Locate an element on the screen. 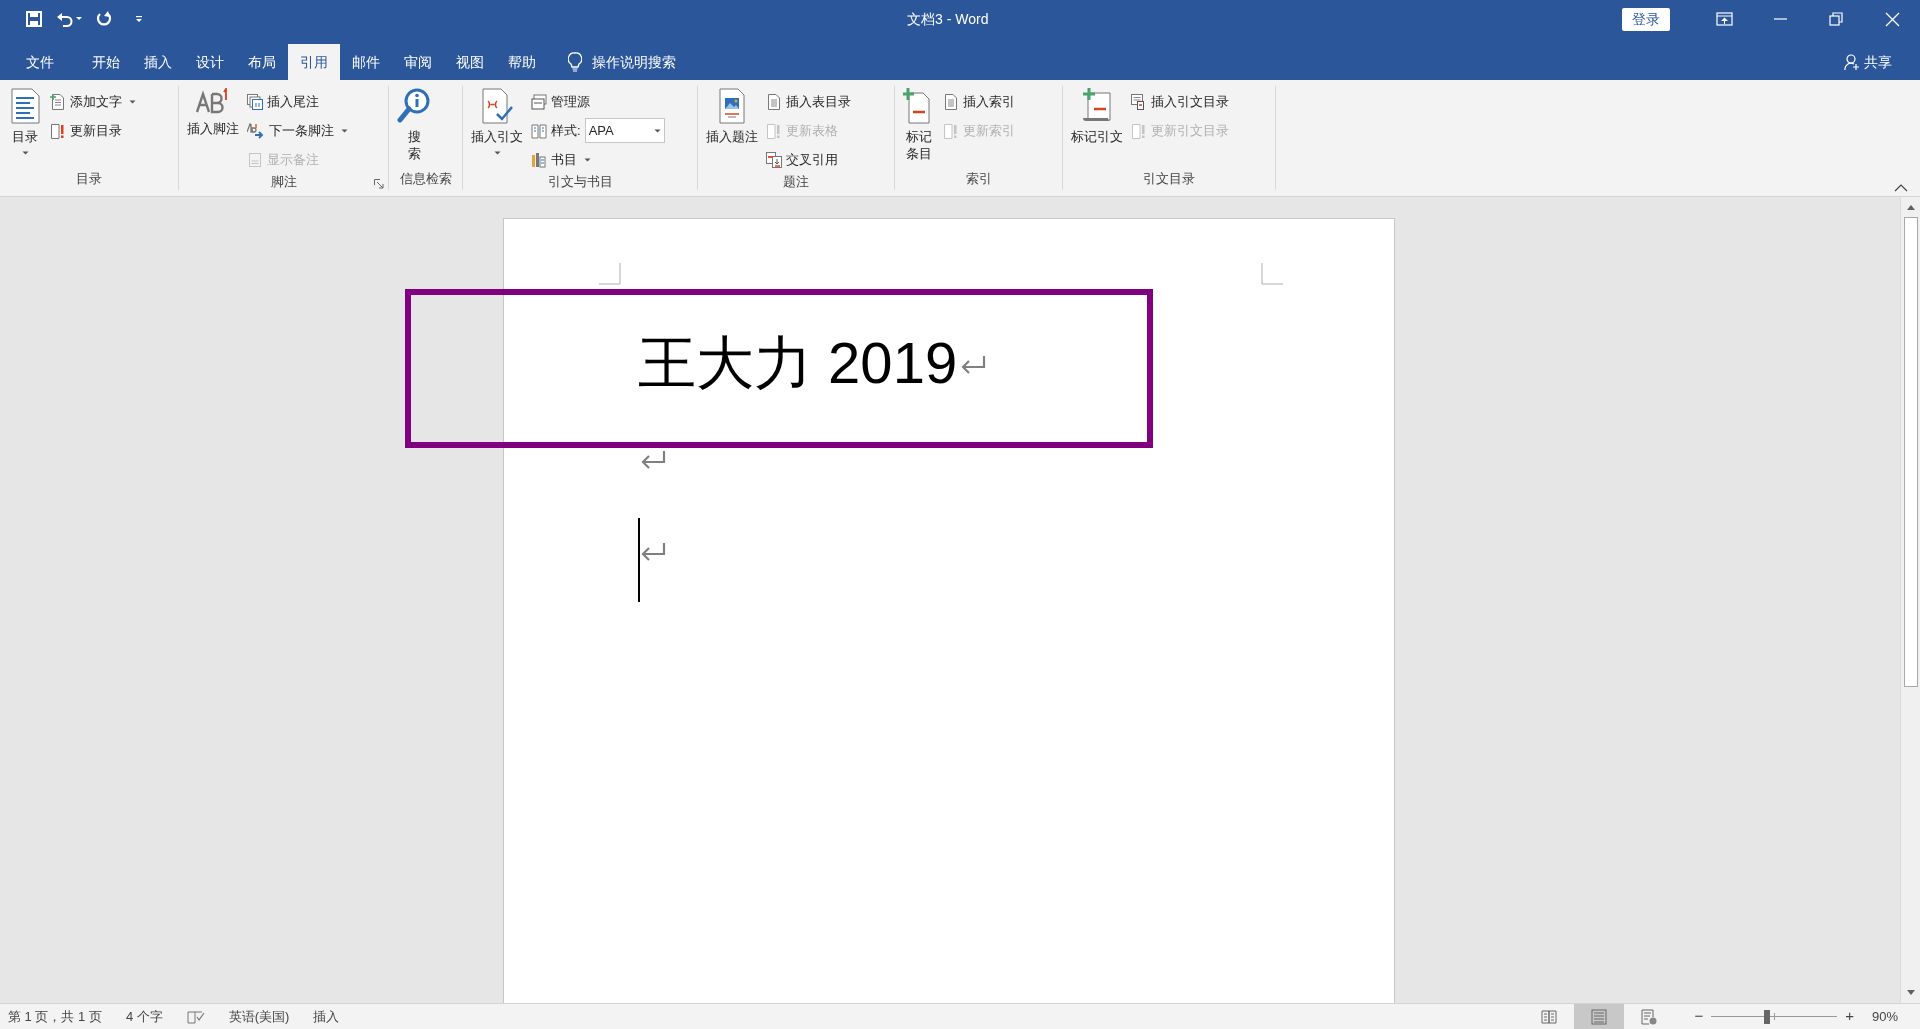 This screenshot has height=1029, width=1920. ribbon-tab: 文件 is located at coordinates (40, 62).